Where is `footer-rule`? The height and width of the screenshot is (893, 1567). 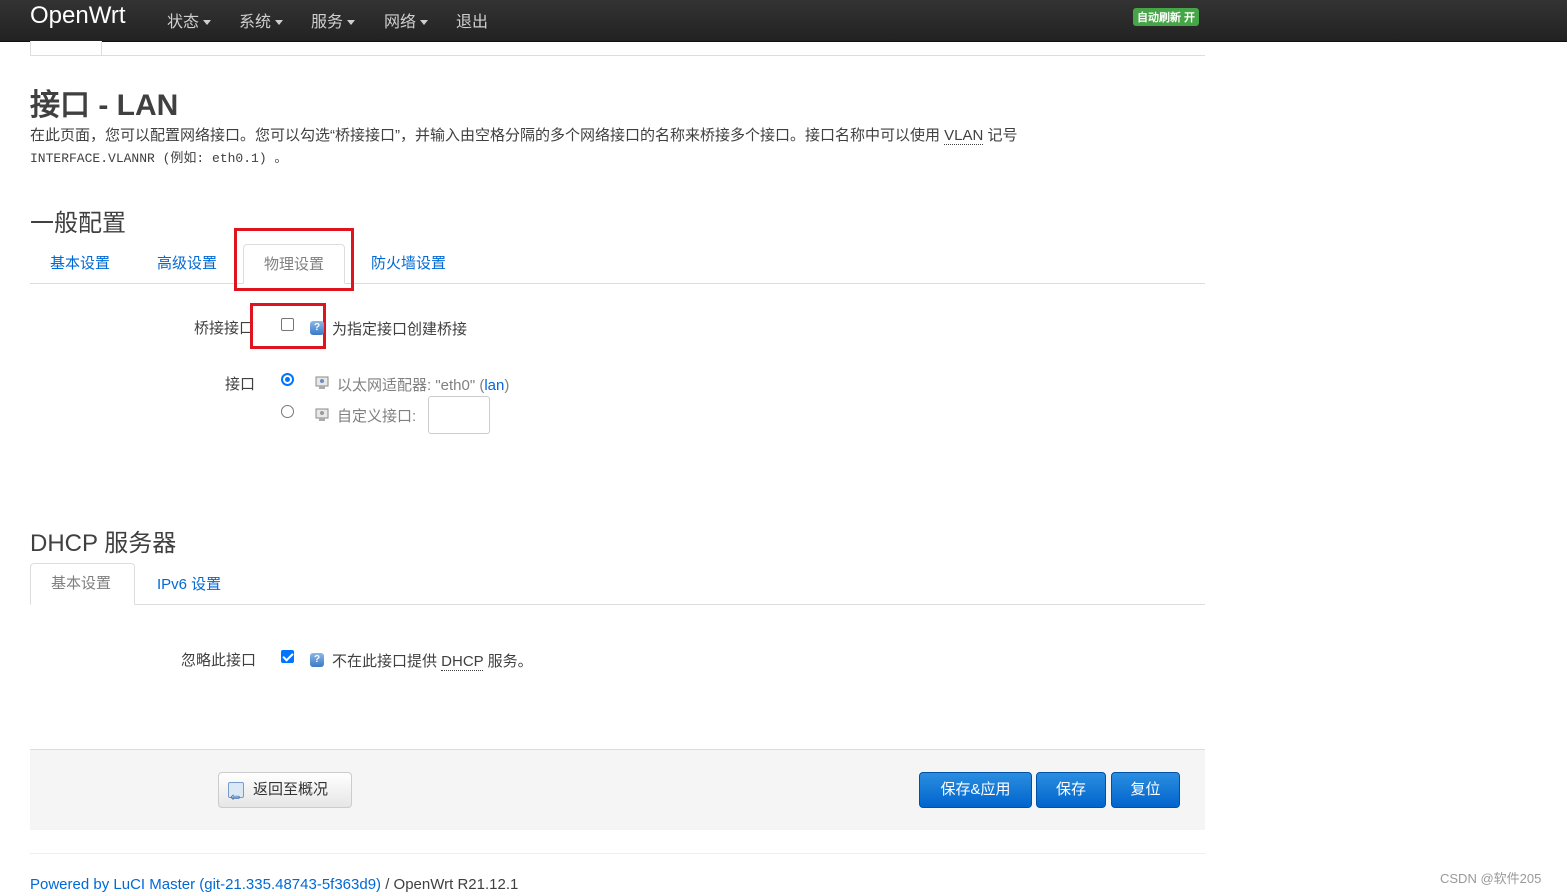 footer-rule is located at coordinates (617, 853).